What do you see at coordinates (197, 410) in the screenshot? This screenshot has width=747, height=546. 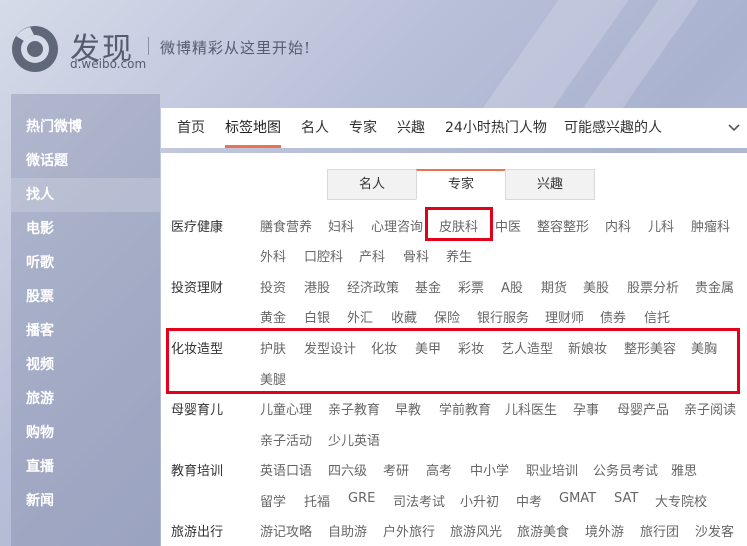 I see `category-label: 母婴育儿` at bounding box center [197, 410].